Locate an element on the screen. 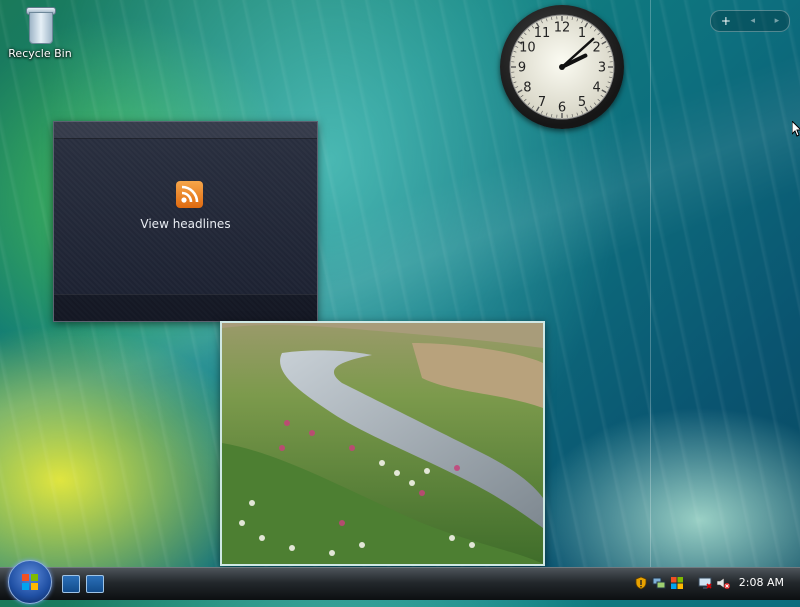  sidebar-divider is located at coordinates (650, 284).